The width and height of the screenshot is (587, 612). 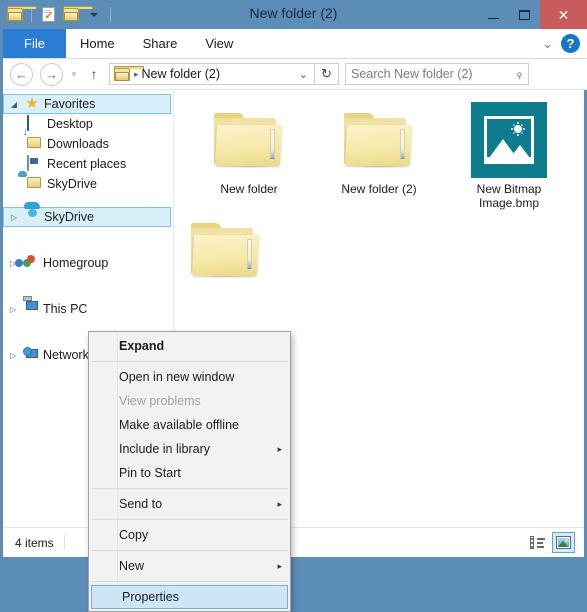 What do you see at coordinates (34, 542) in the screenshot?
I see `item-count-label: 4 items` at bounding box center [34, 542].